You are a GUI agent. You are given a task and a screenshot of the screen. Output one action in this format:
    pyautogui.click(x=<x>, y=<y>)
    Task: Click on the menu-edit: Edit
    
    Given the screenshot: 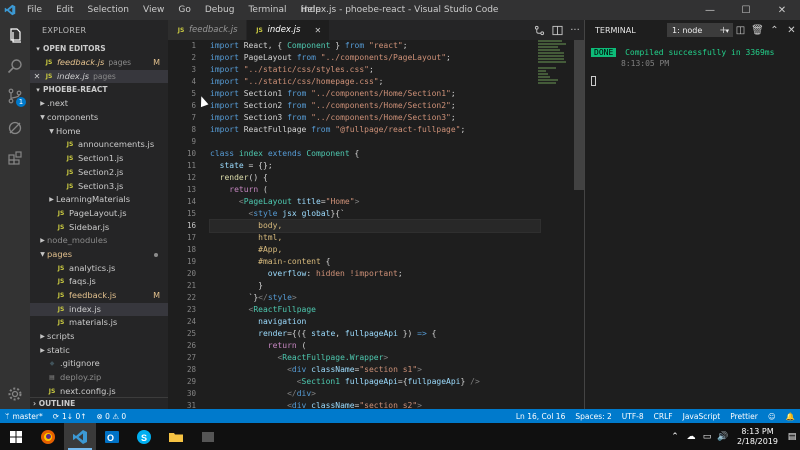 What is the action you would take?
    pyautogui.click(x=64, y=10)
    